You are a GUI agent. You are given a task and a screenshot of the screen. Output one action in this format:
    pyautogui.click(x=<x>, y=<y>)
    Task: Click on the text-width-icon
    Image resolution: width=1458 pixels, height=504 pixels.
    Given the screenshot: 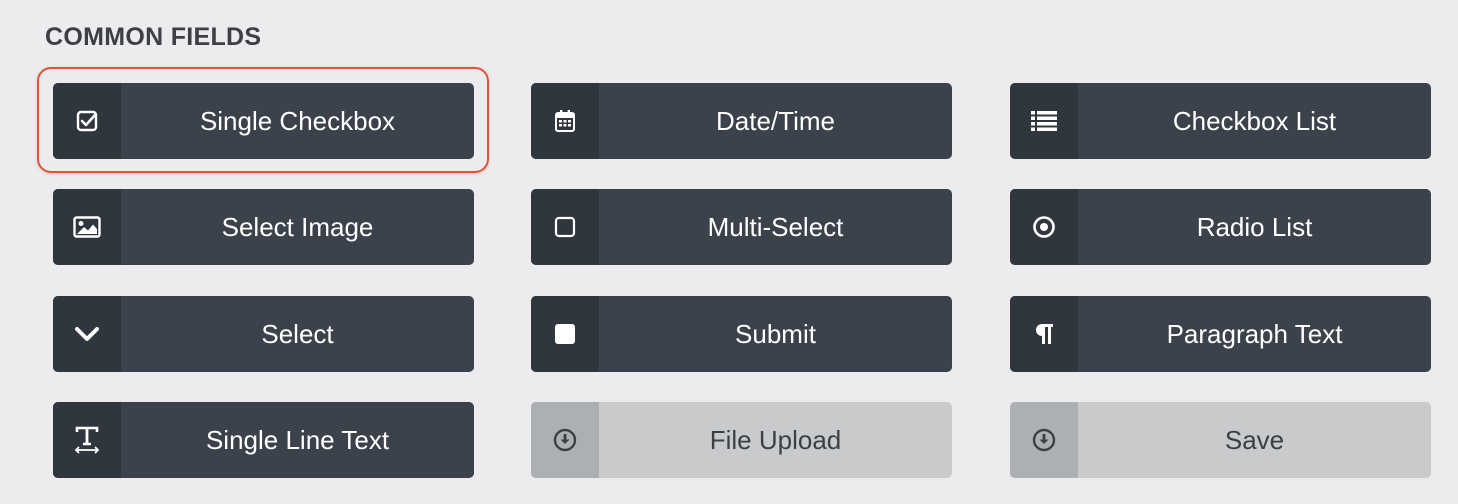 What is the action you would take?
    pyautogui.click(x=87, y=440)
    